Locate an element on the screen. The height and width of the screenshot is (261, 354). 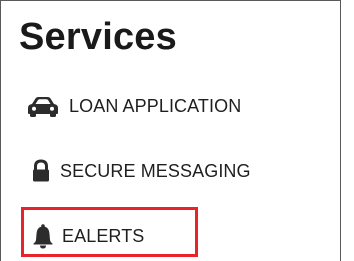
secure-messaging-label: SECURE MESSAGING is located at coordinates (155, 171).